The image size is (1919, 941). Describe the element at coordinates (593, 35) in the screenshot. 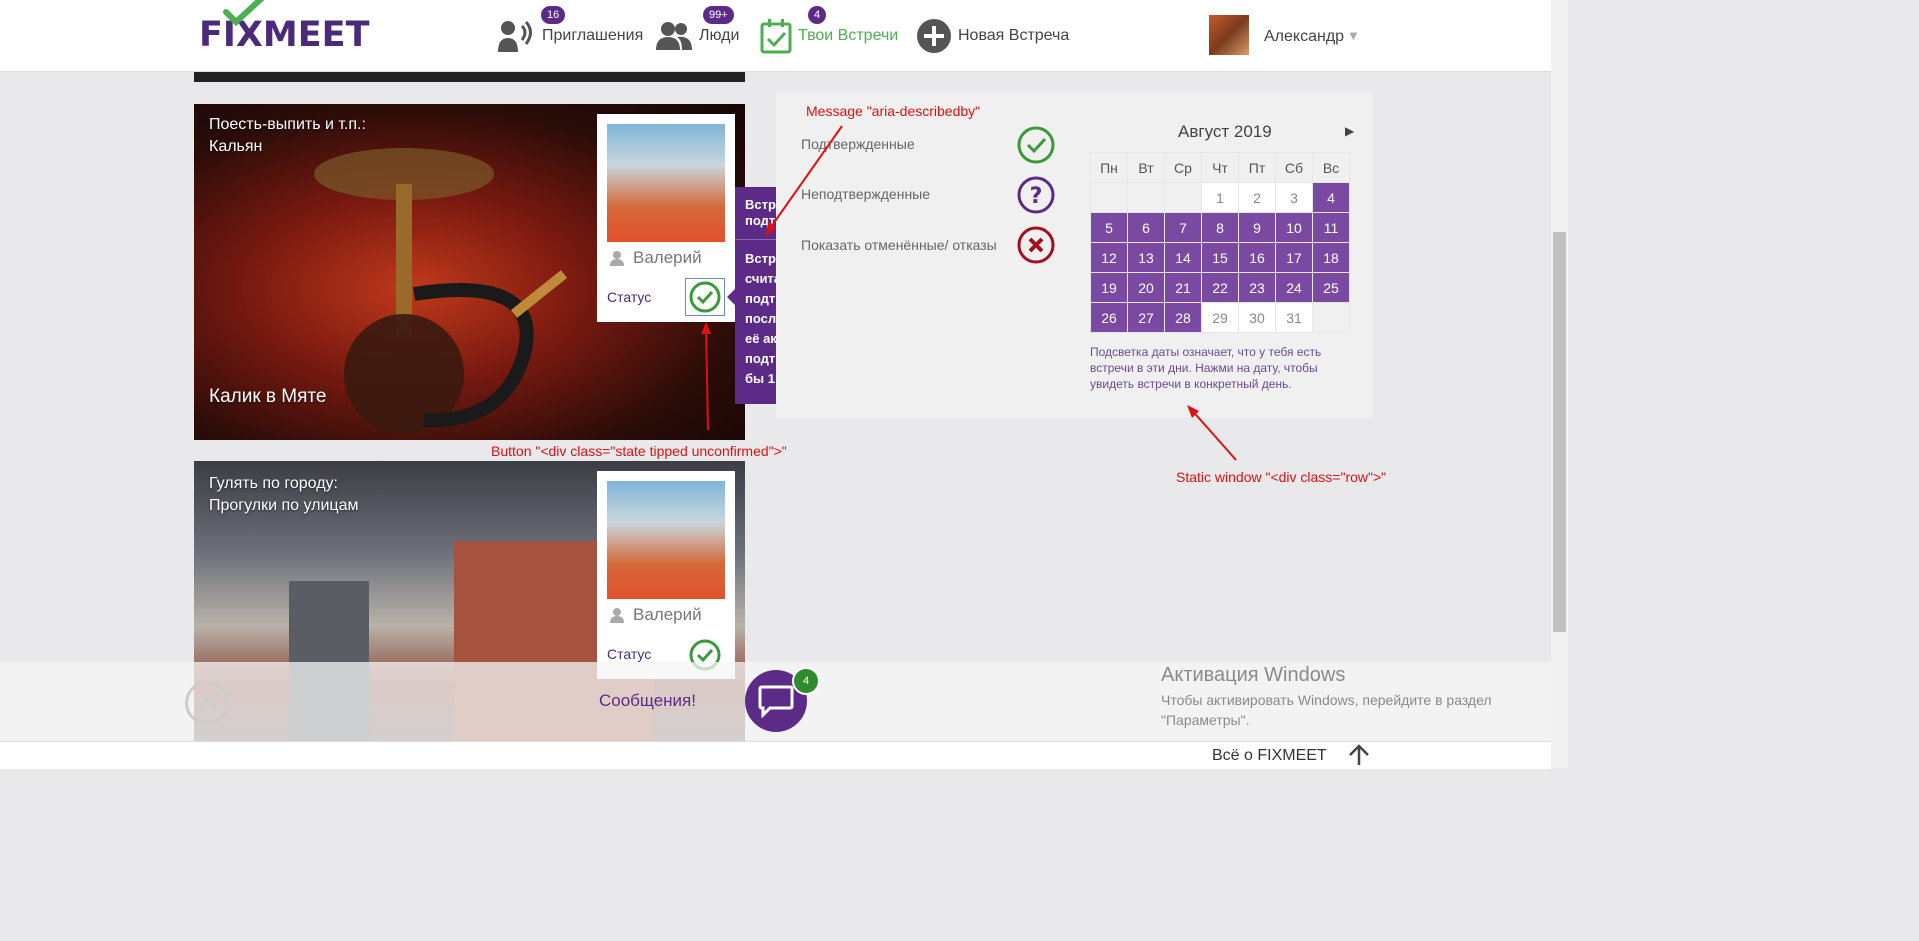

I see `nav-invitations-label: Приглашения` at that location.